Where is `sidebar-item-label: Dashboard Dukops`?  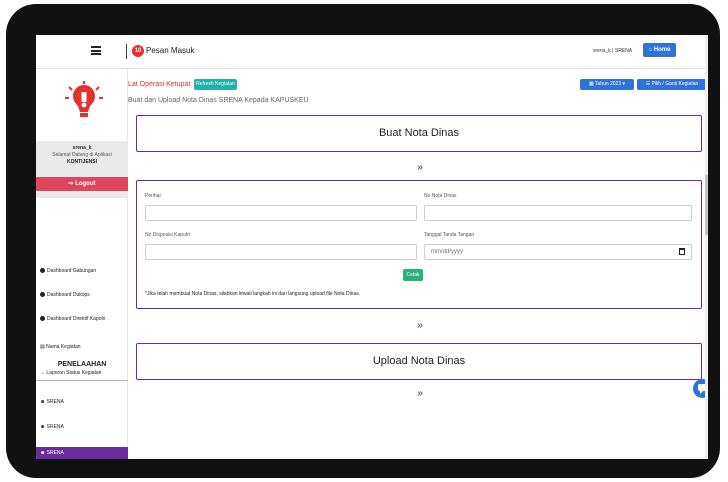 sidebar-item-label: Dashboard Dukops is located at coordinates (68, 295).